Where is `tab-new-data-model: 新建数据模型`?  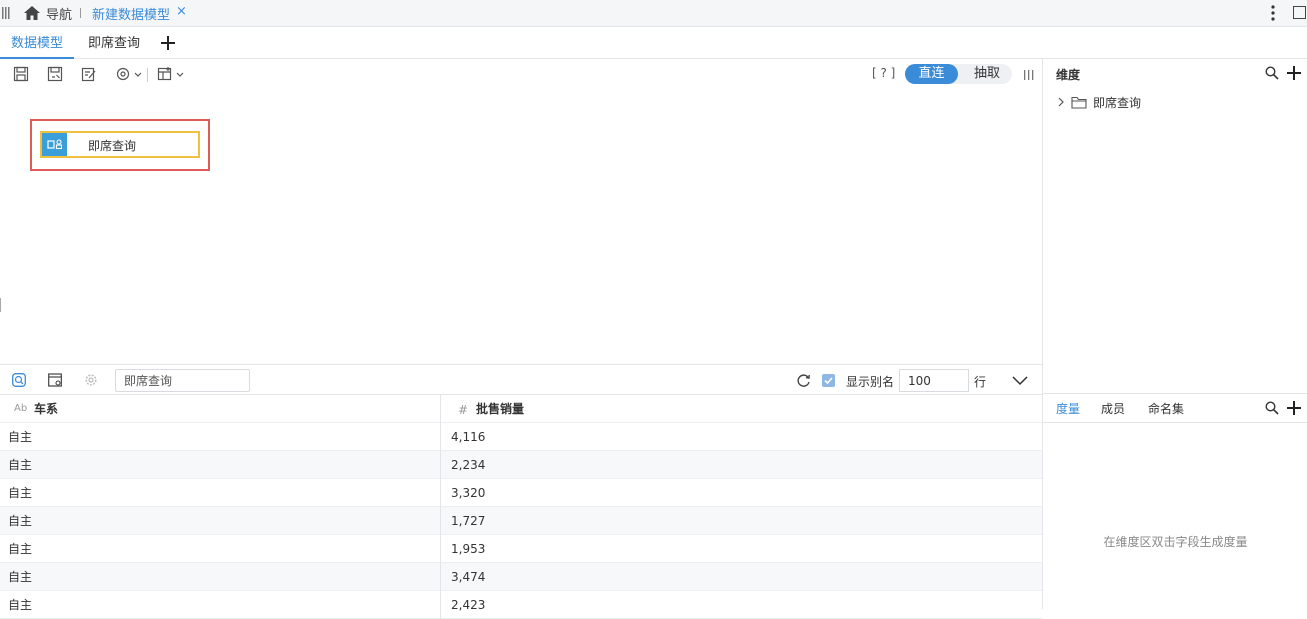
tab-new-data-model: 新建数据模型 is located at coordinates (131, 13).